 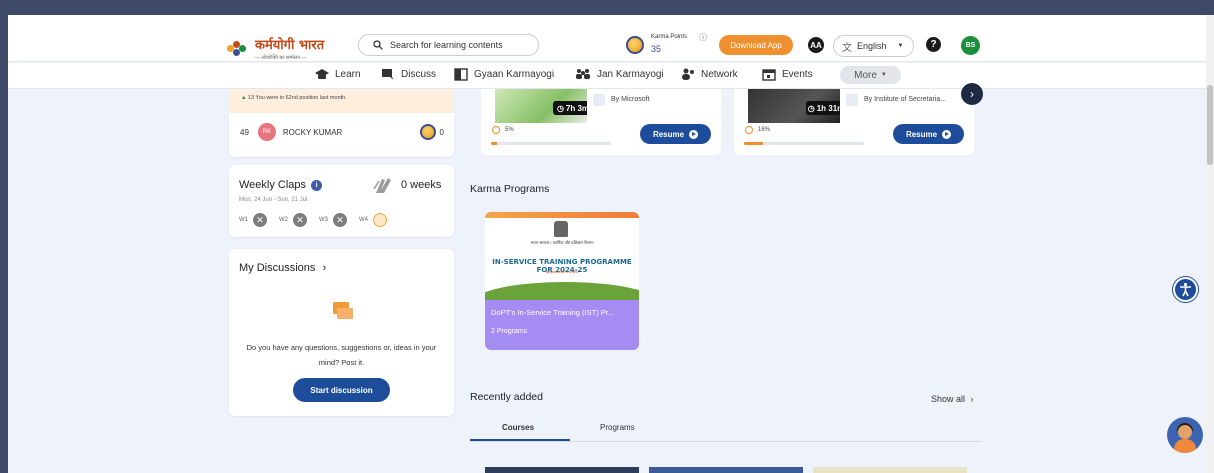 What do you see at coordinates (273, 200) in the screenshot?
I see `claps-date-range: Mon, 24 Jun - Sun, 21 Jul` at bounding box center [273, 200].